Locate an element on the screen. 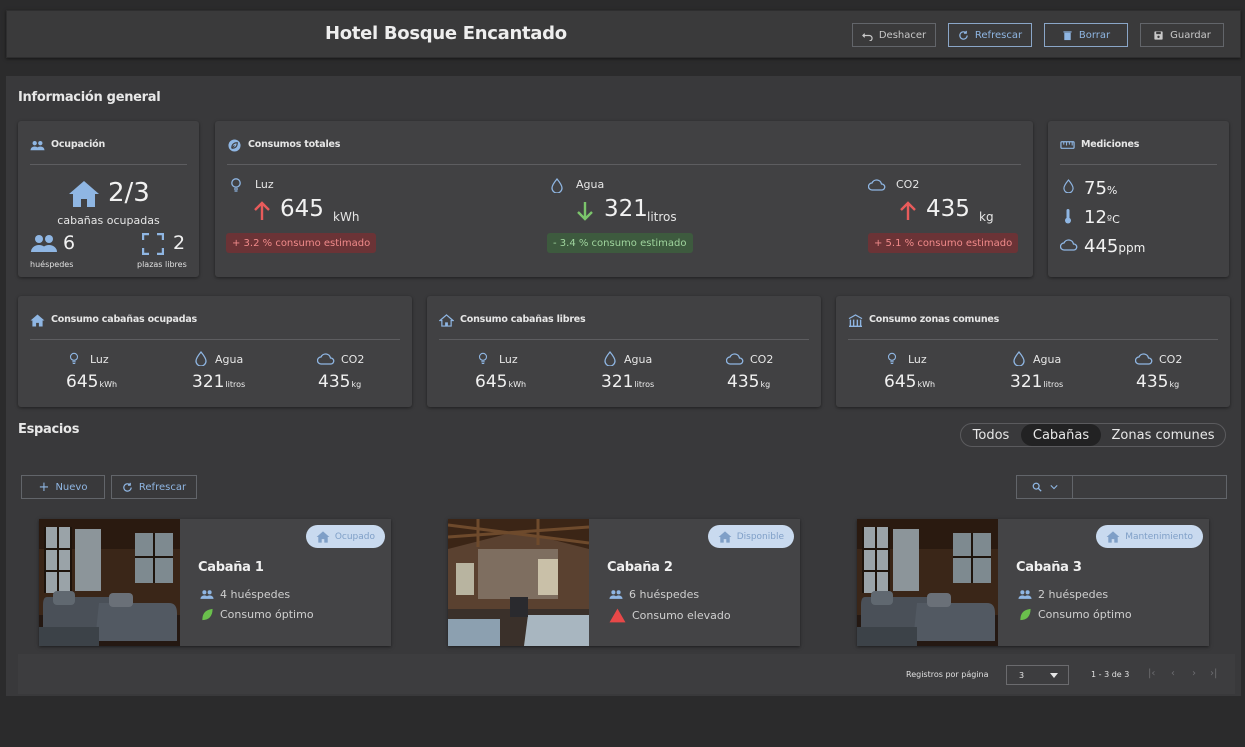  group-header: Consumo cabañas ocupadas is located at coordinates (215, 327).